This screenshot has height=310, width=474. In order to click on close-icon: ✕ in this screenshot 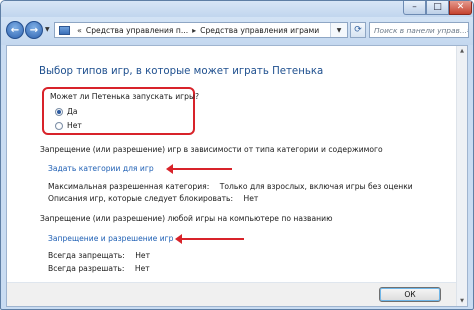, I will do `click(460, 8)`.